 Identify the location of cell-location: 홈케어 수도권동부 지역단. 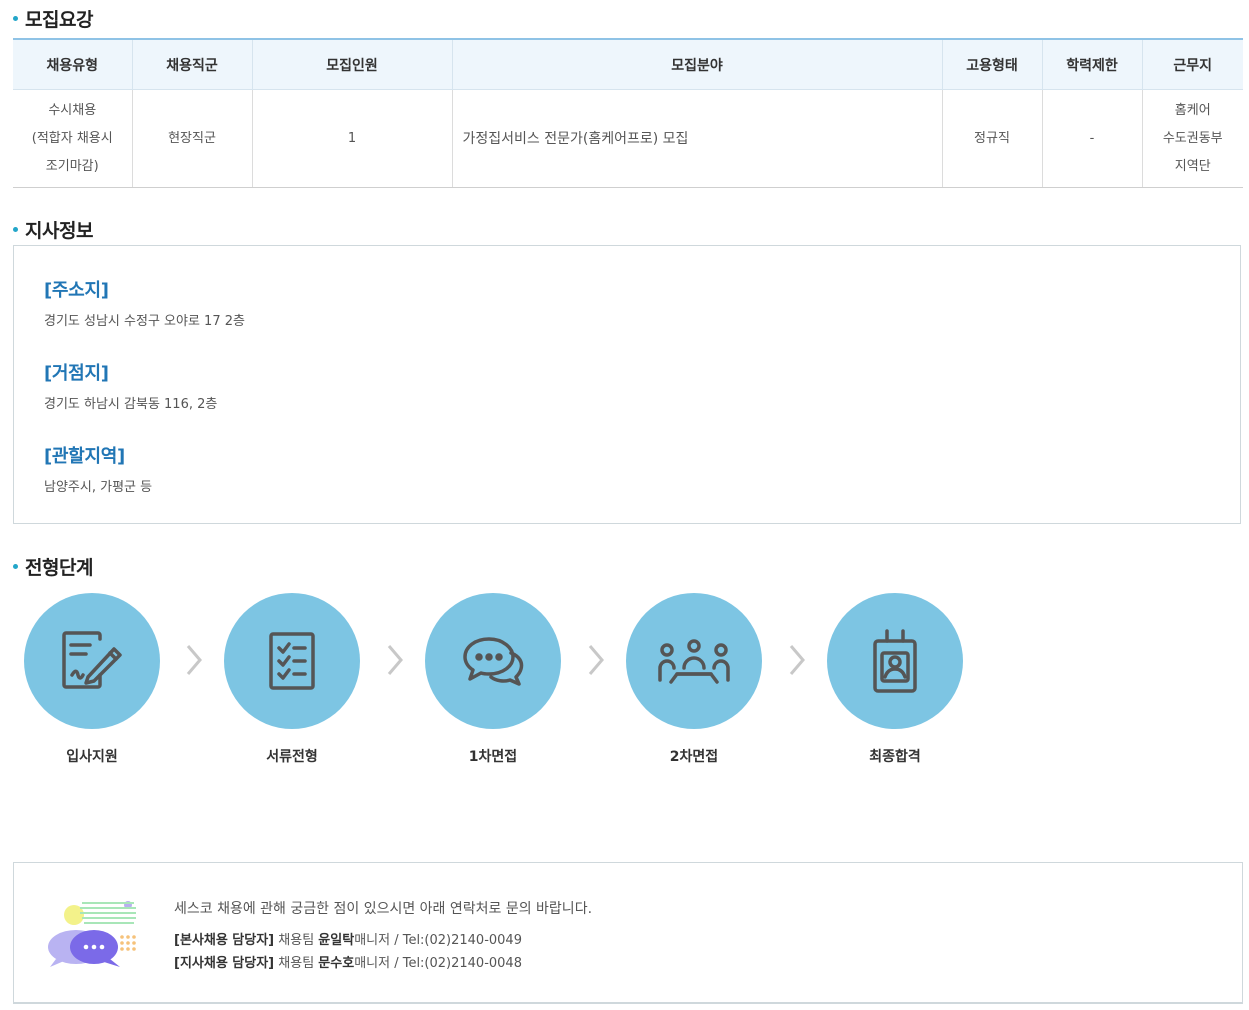
(1192, 138).